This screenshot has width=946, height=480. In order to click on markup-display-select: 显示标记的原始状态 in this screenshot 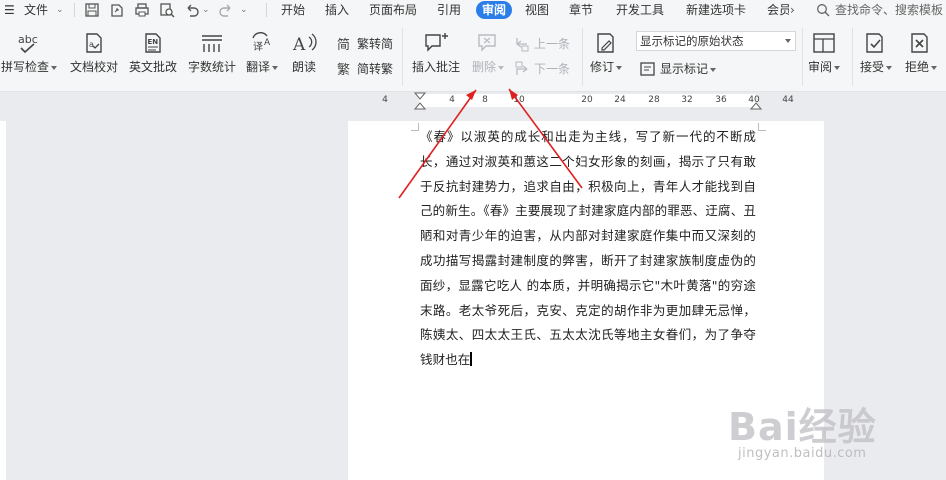, I will do `click(716, 41)`.